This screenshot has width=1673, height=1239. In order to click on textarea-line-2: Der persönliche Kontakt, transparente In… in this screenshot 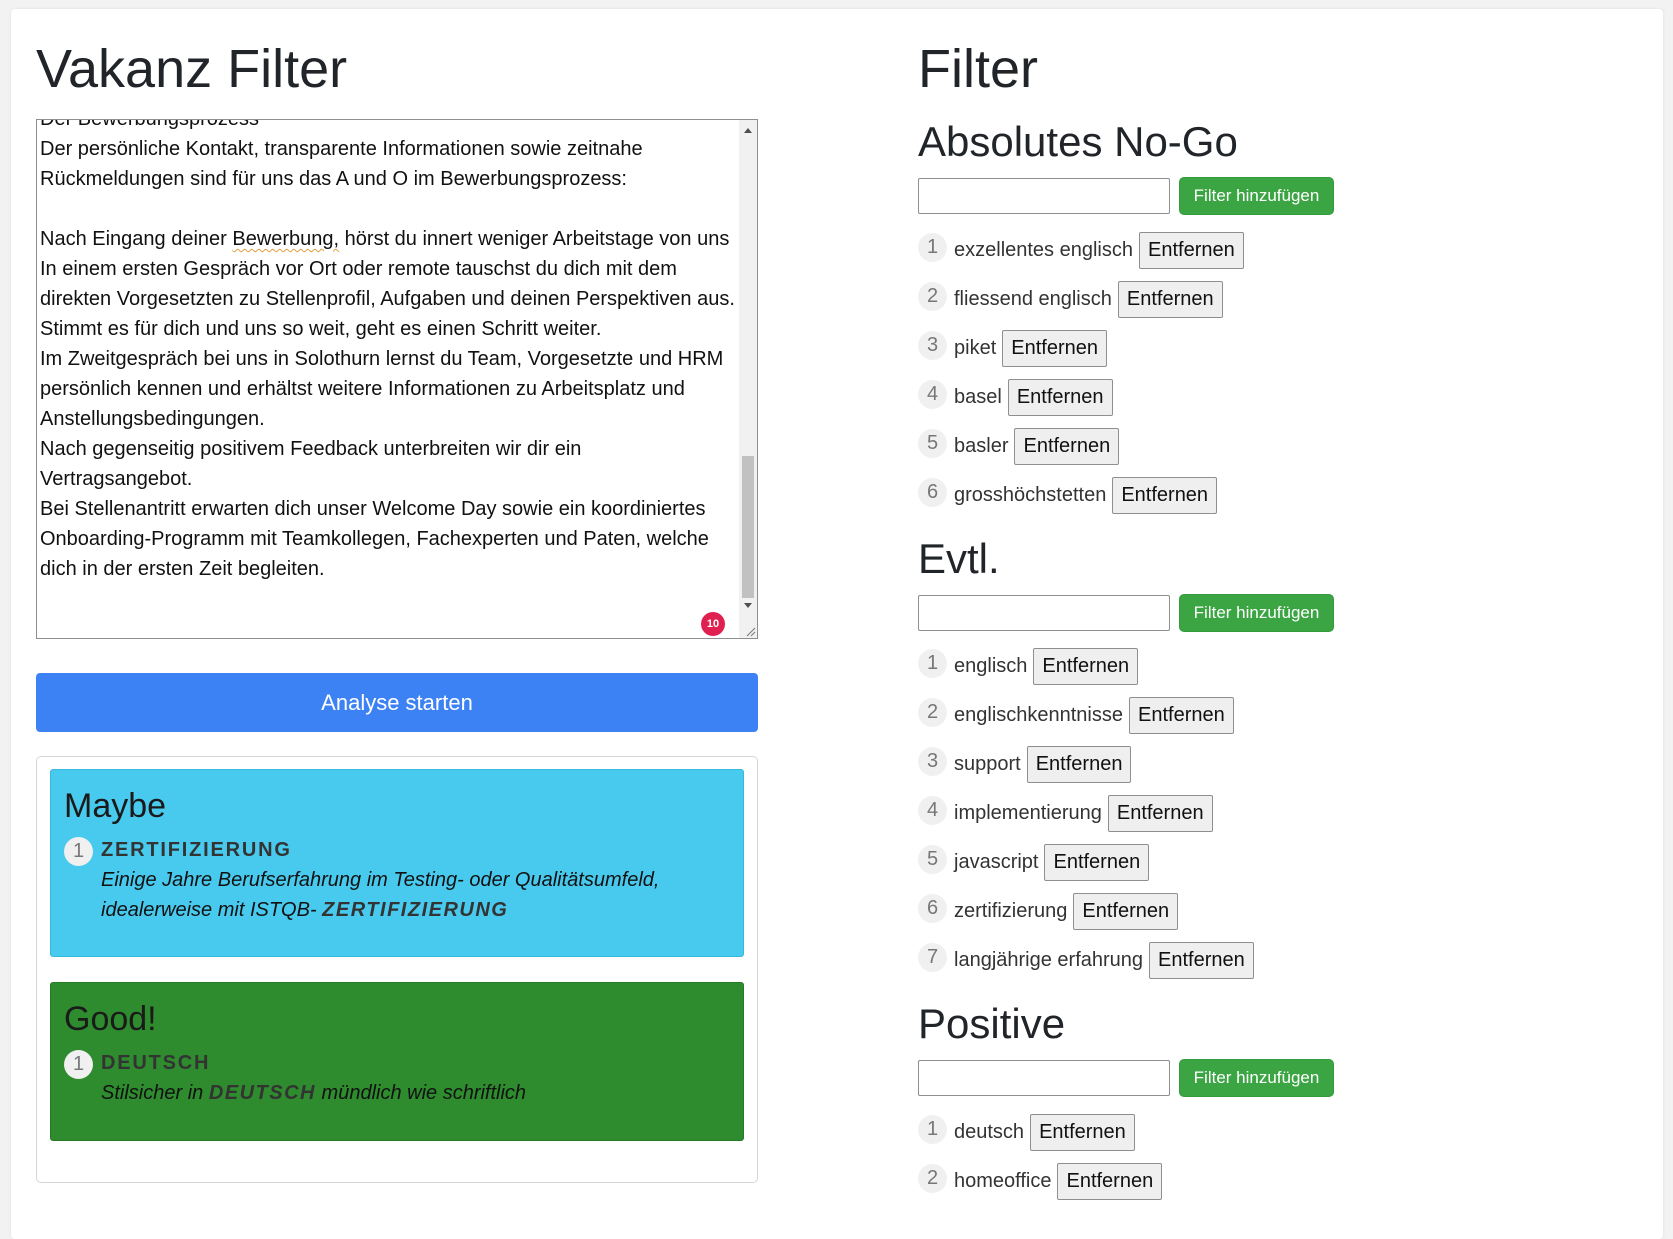, I will do `click(344, 164)`.